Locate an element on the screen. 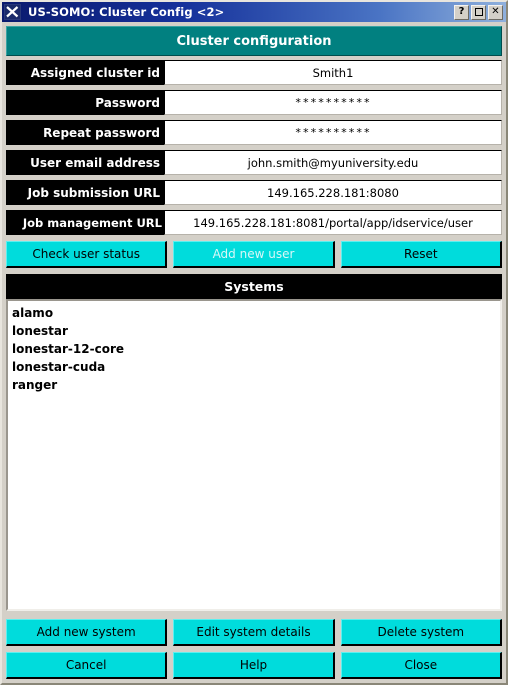 Image resolution: width=508 pixels, height=685 pixels. field-row-job-submission-url: Job submission URL 149.165.228.181:8080 is located at coordinates (254, 192).